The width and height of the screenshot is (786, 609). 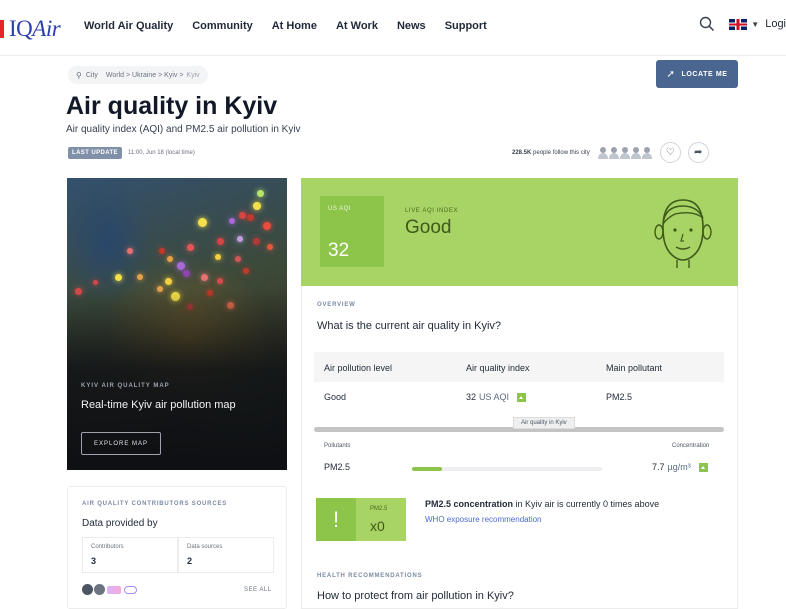 I want to click on iqair-logo: IQAir, so click(x=30, y=29).